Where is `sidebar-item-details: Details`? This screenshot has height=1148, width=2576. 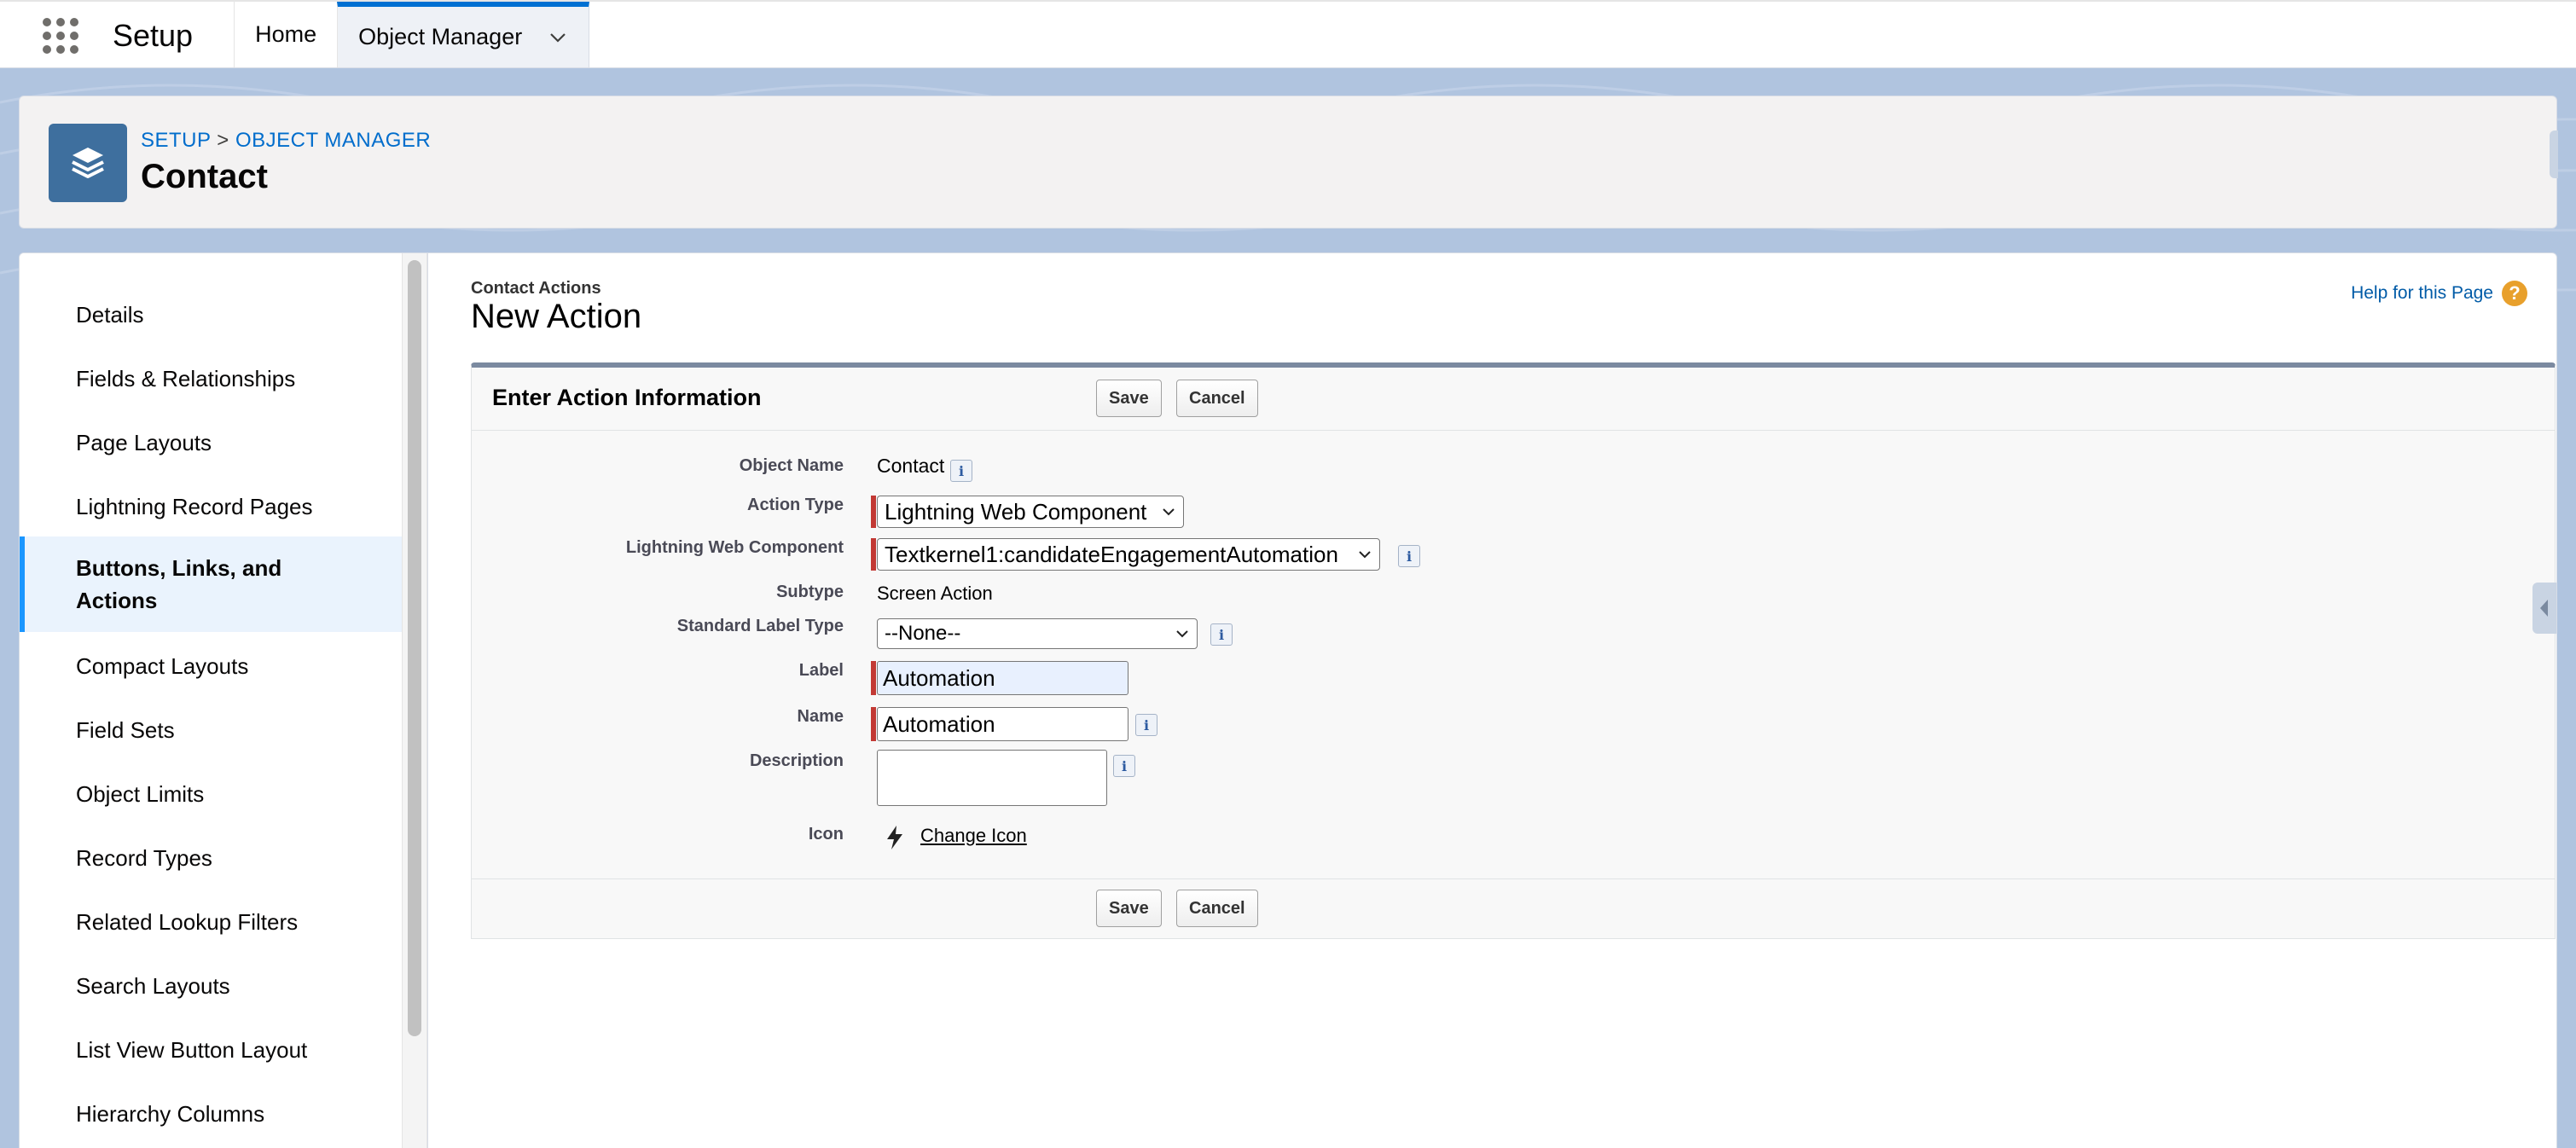
sidebar-item-details: Details is located at coordinates (211, 314).